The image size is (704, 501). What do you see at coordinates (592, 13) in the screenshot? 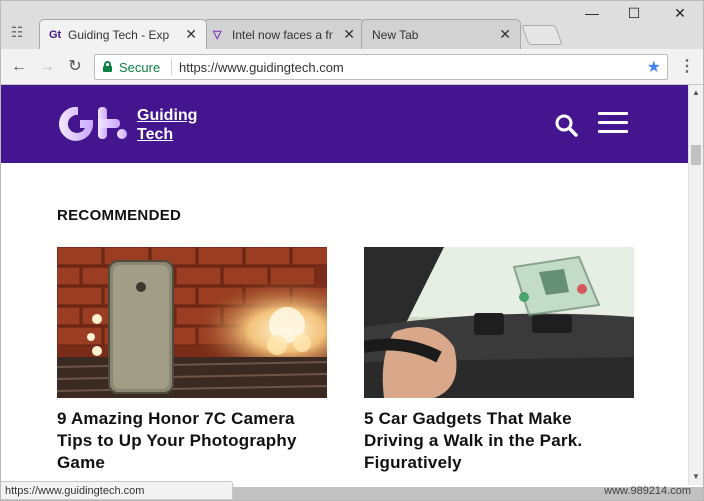
I see `minimize-button: —` at bounding box center [592, 13].